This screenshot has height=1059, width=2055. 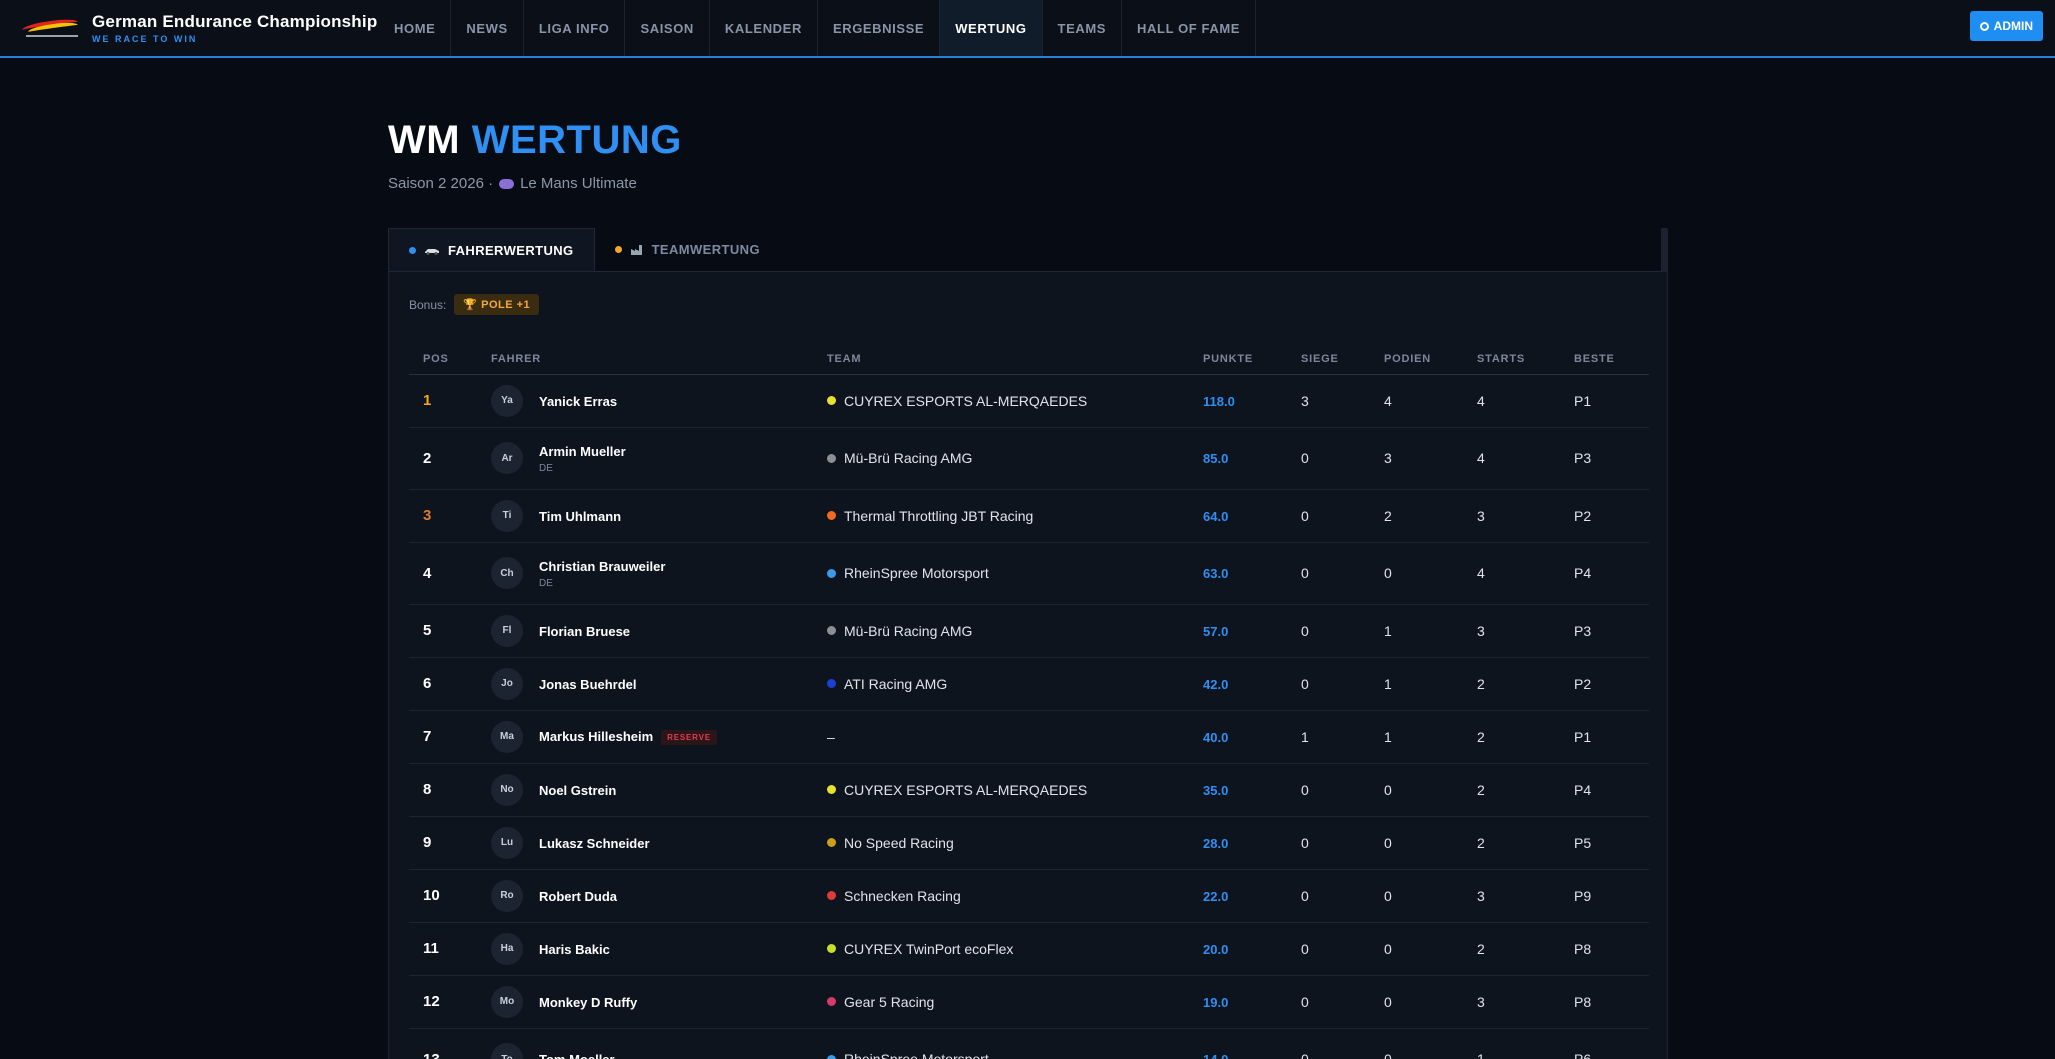 I want to click on table-row: 7 Ma Markus Hillesheim RESERVE –40.0 1 1 2 P1, so click(x=1029, y=737).